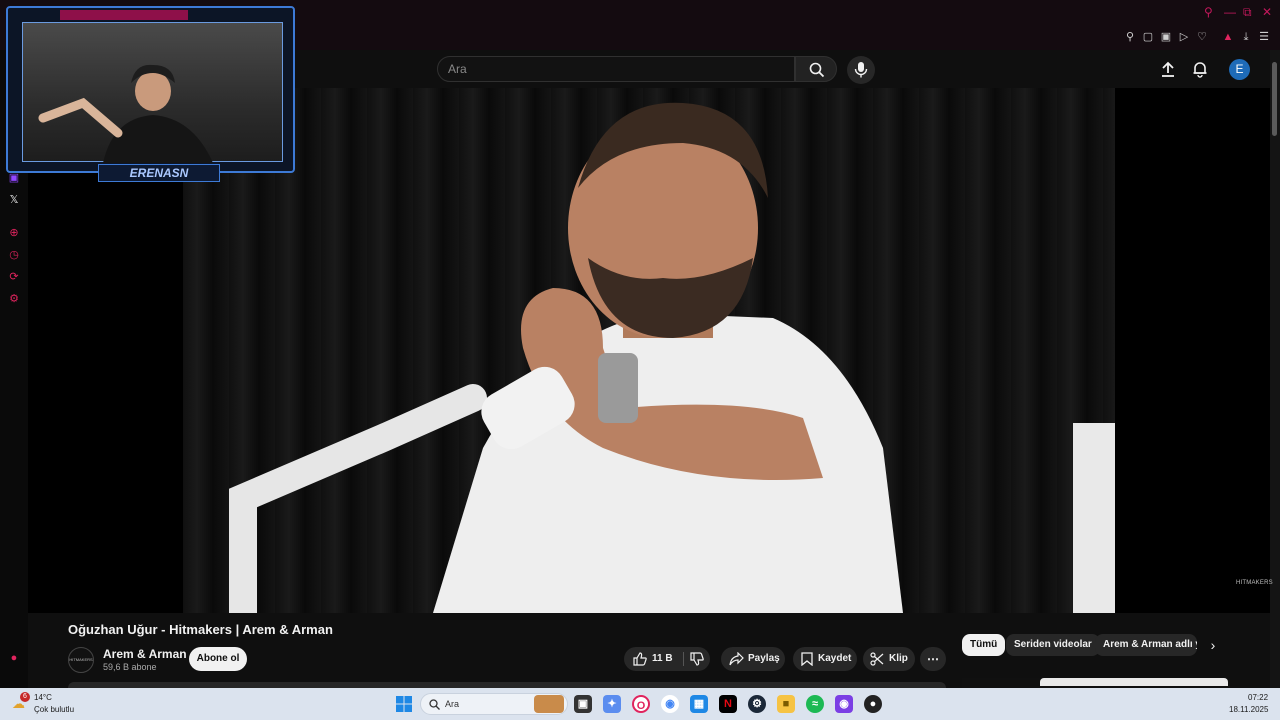  I want to click on history-icon: ◷, so click(14, 255).